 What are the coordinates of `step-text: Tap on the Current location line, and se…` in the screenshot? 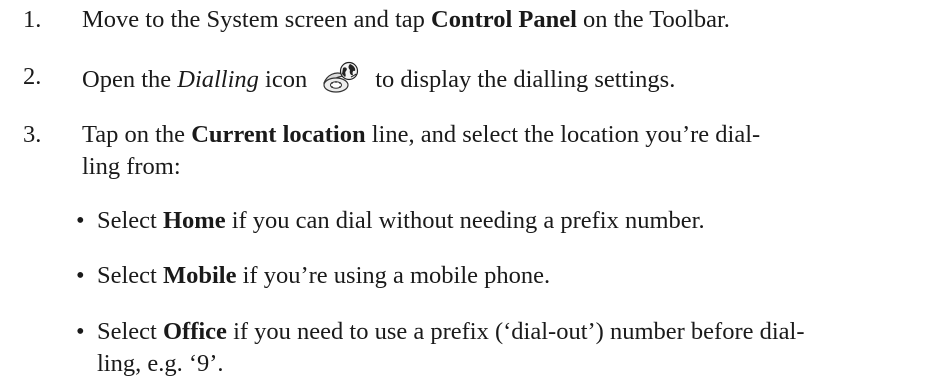 It's located at (492, 151).